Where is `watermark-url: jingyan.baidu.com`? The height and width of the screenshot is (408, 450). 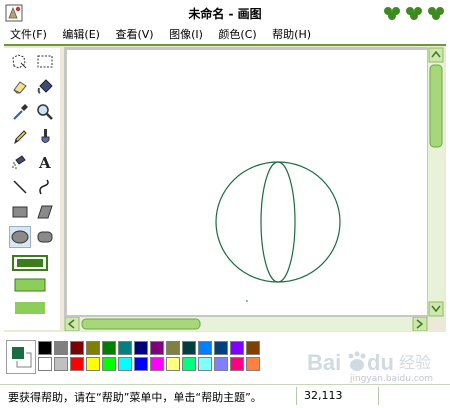
watermark-url: jingyan.baidu.com is located at coordinates (392, 379).